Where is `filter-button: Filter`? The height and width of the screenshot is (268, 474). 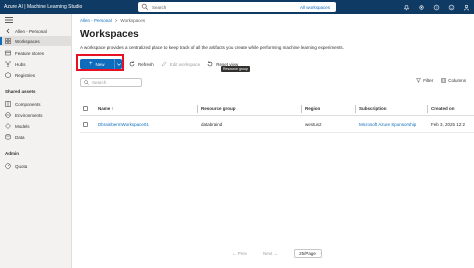
filter-button: Filter is located at coordinates (424, 80).